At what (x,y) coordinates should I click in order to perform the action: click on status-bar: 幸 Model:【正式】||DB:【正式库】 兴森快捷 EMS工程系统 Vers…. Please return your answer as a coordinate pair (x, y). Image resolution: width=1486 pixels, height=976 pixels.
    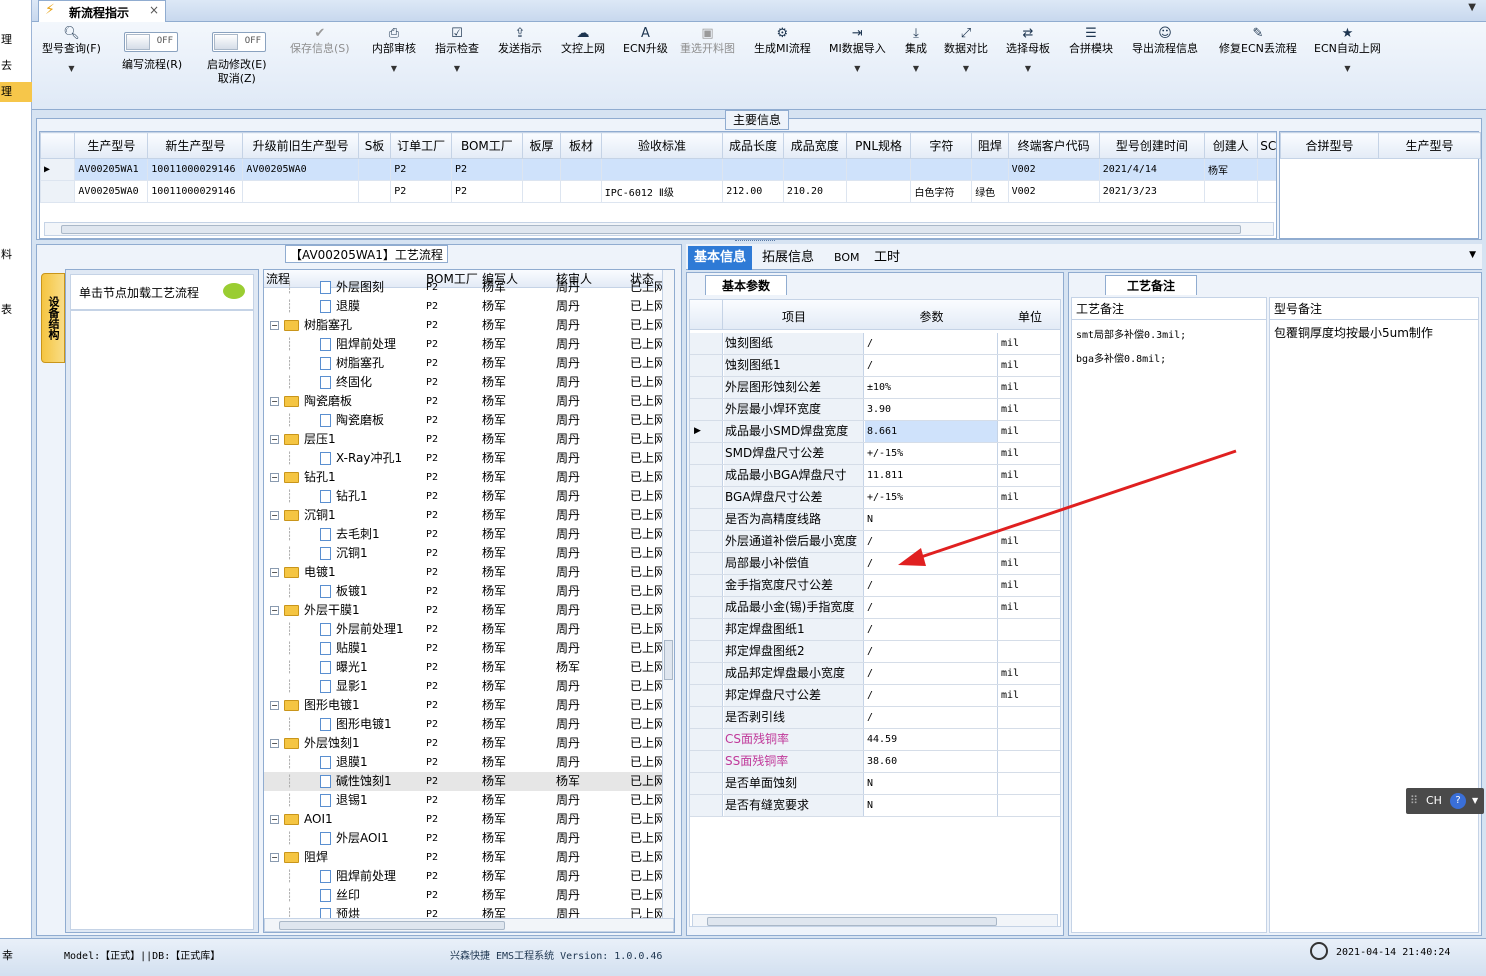
    Looking at the image, I should click on (743, 957).